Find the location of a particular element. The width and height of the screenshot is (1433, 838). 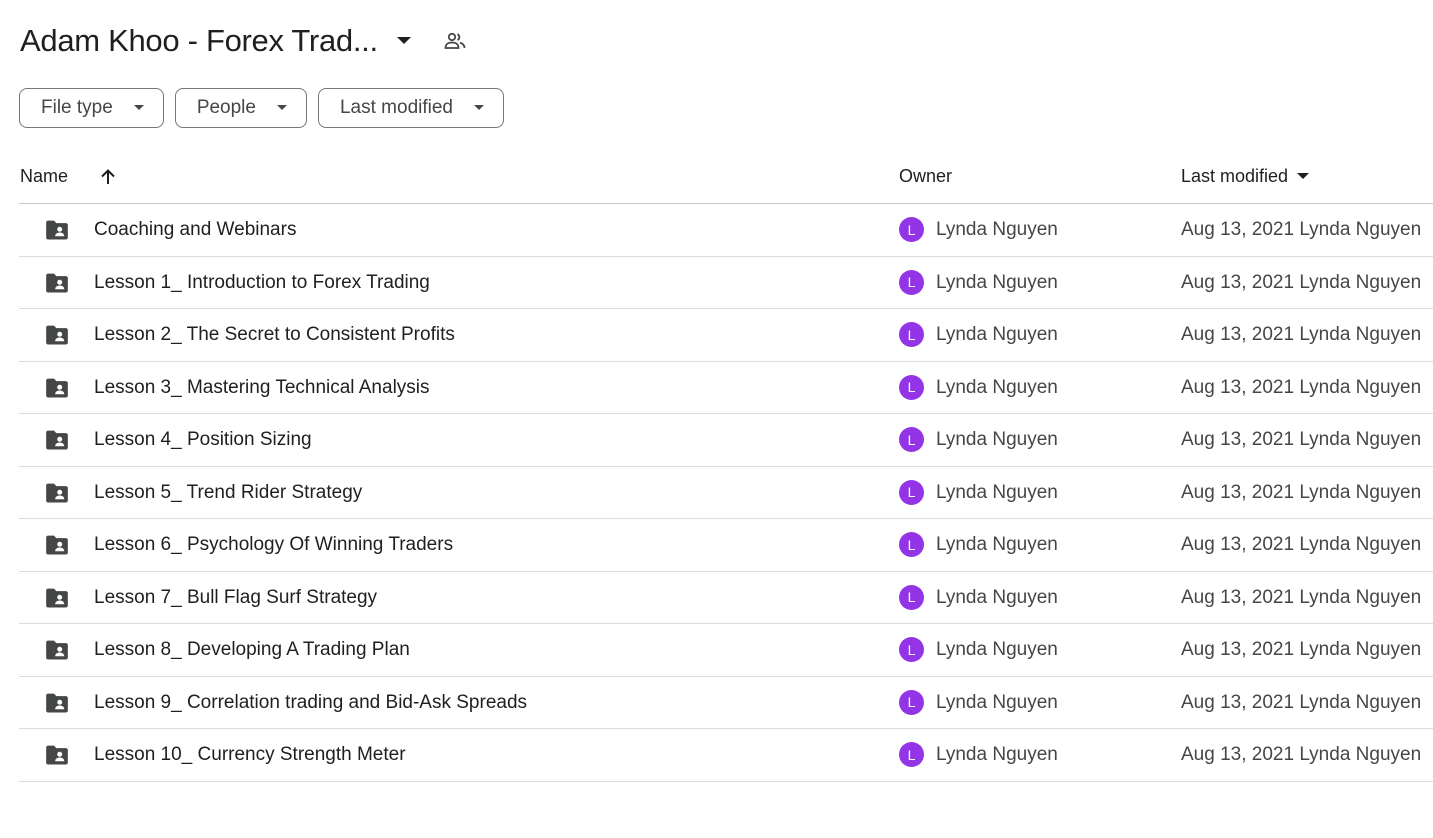

folder-name: Lesson 1_ Introduction to Forex Trading is located at coordinates (262, 283).